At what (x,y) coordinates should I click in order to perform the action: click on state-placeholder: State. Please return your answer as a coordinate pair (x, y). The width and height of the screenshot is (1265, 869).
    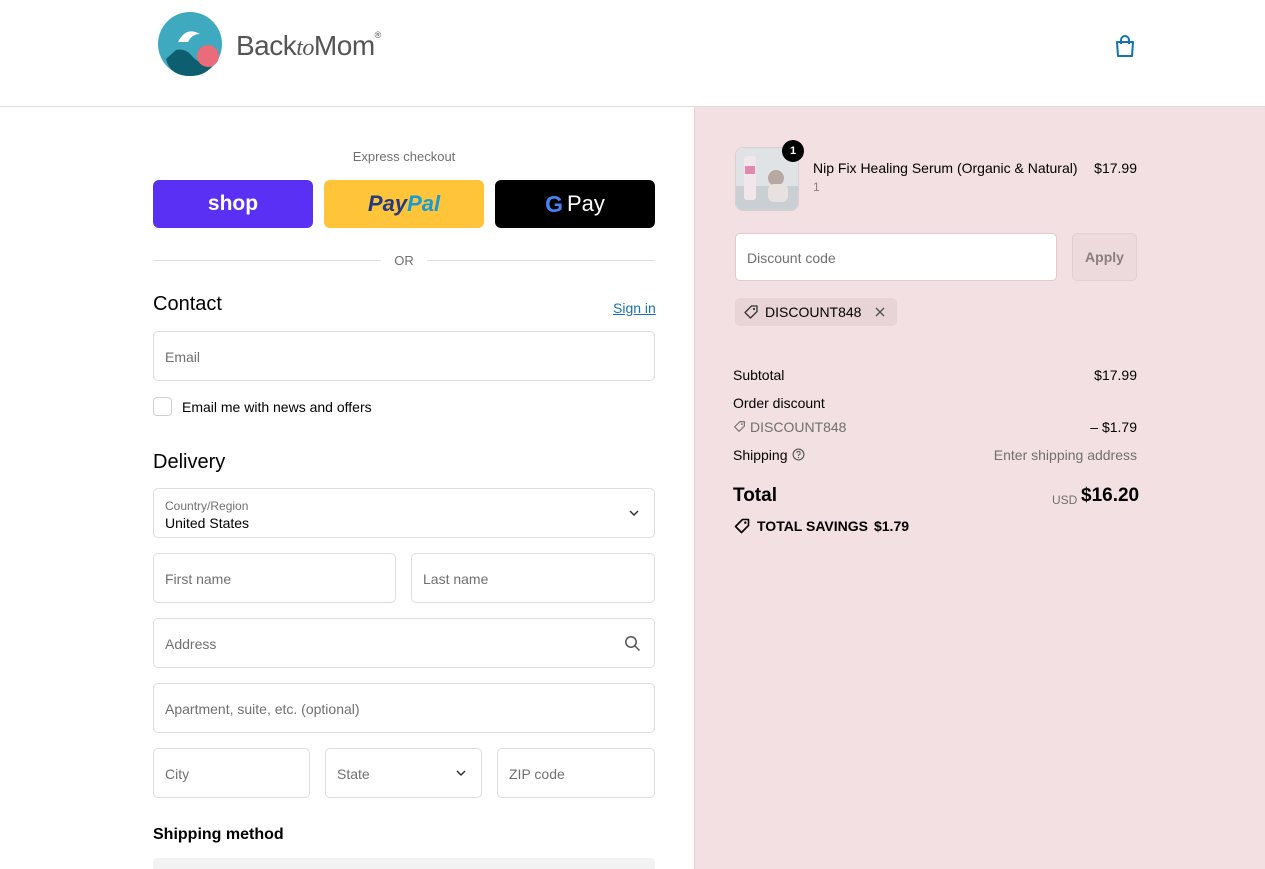
    Looking at the image, I should click on (353, 774).